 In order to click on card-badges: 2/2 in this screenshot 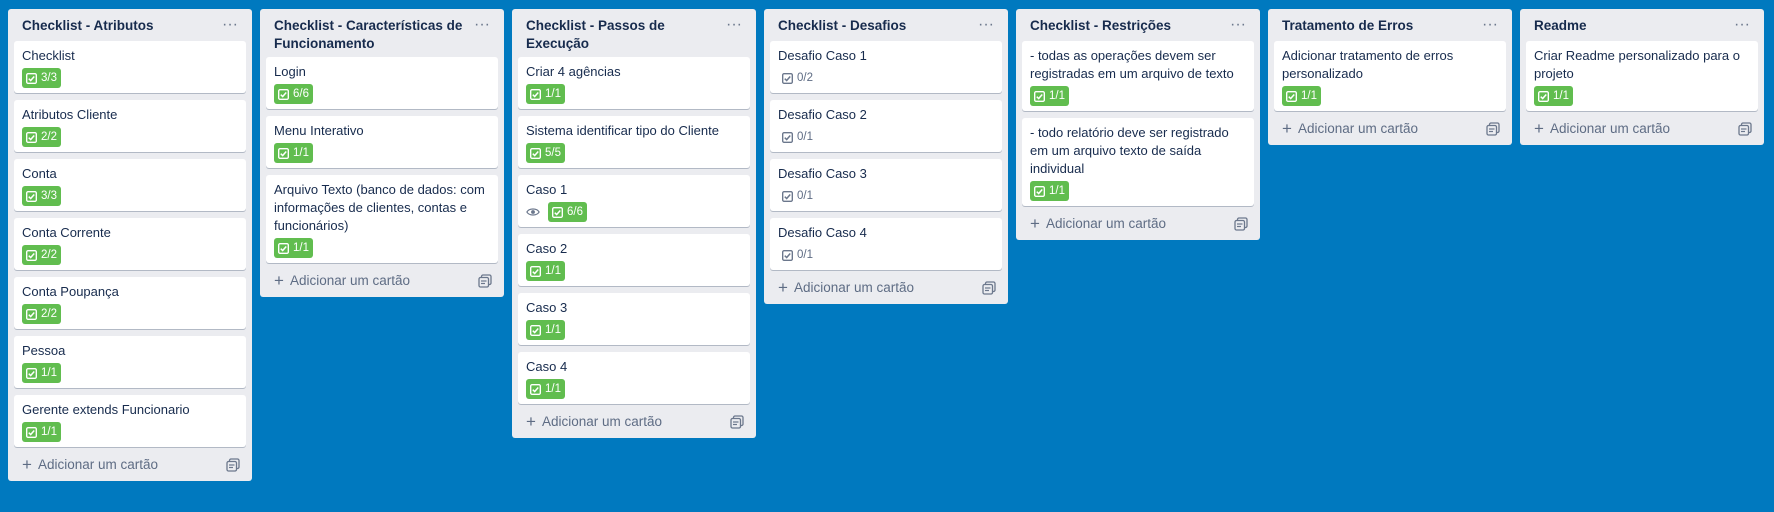, I will do `click(130, 314)`.